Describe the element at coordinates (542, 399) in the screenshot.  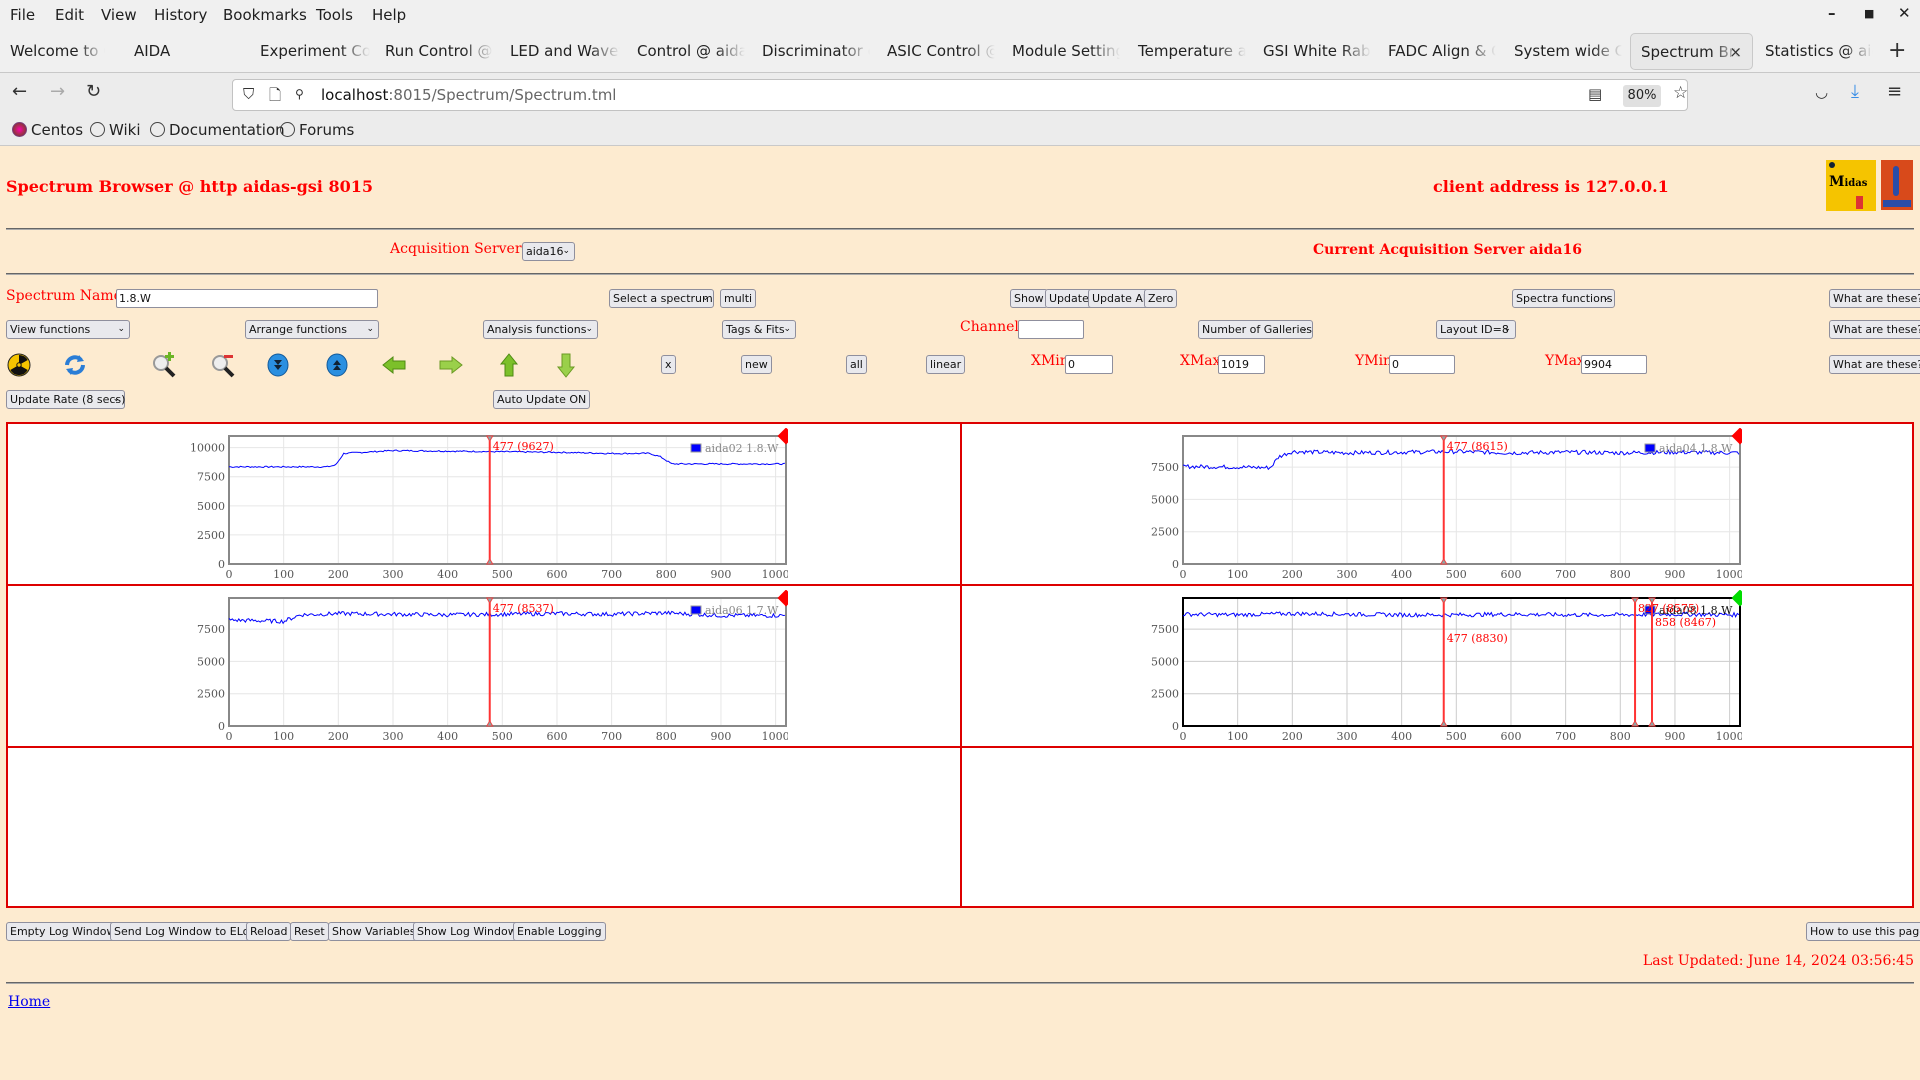
I see `auto-update-button: Auto Update ON` at that location.